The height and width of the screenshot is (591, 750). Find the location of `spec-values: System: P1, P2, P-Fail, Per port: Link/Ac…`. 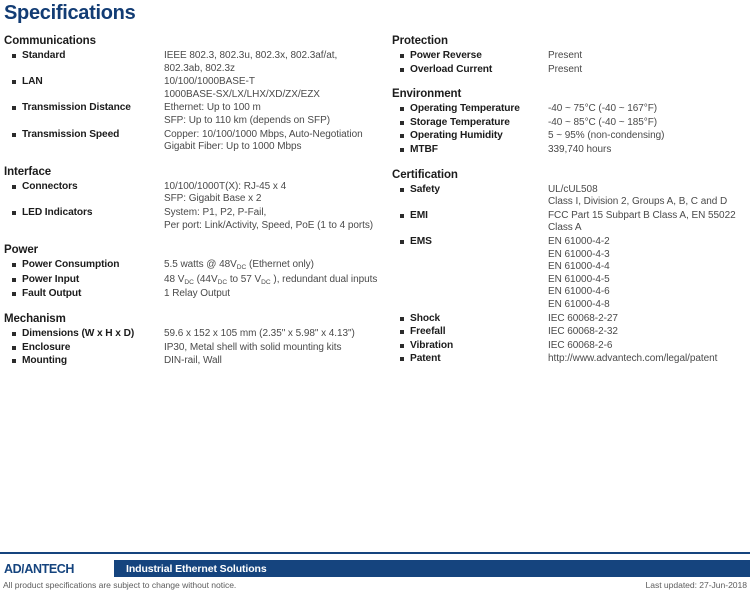

spec-values: System: P1, P2, P-Fail, Per port: Link/Ac… is located at coordinates (275, 219).